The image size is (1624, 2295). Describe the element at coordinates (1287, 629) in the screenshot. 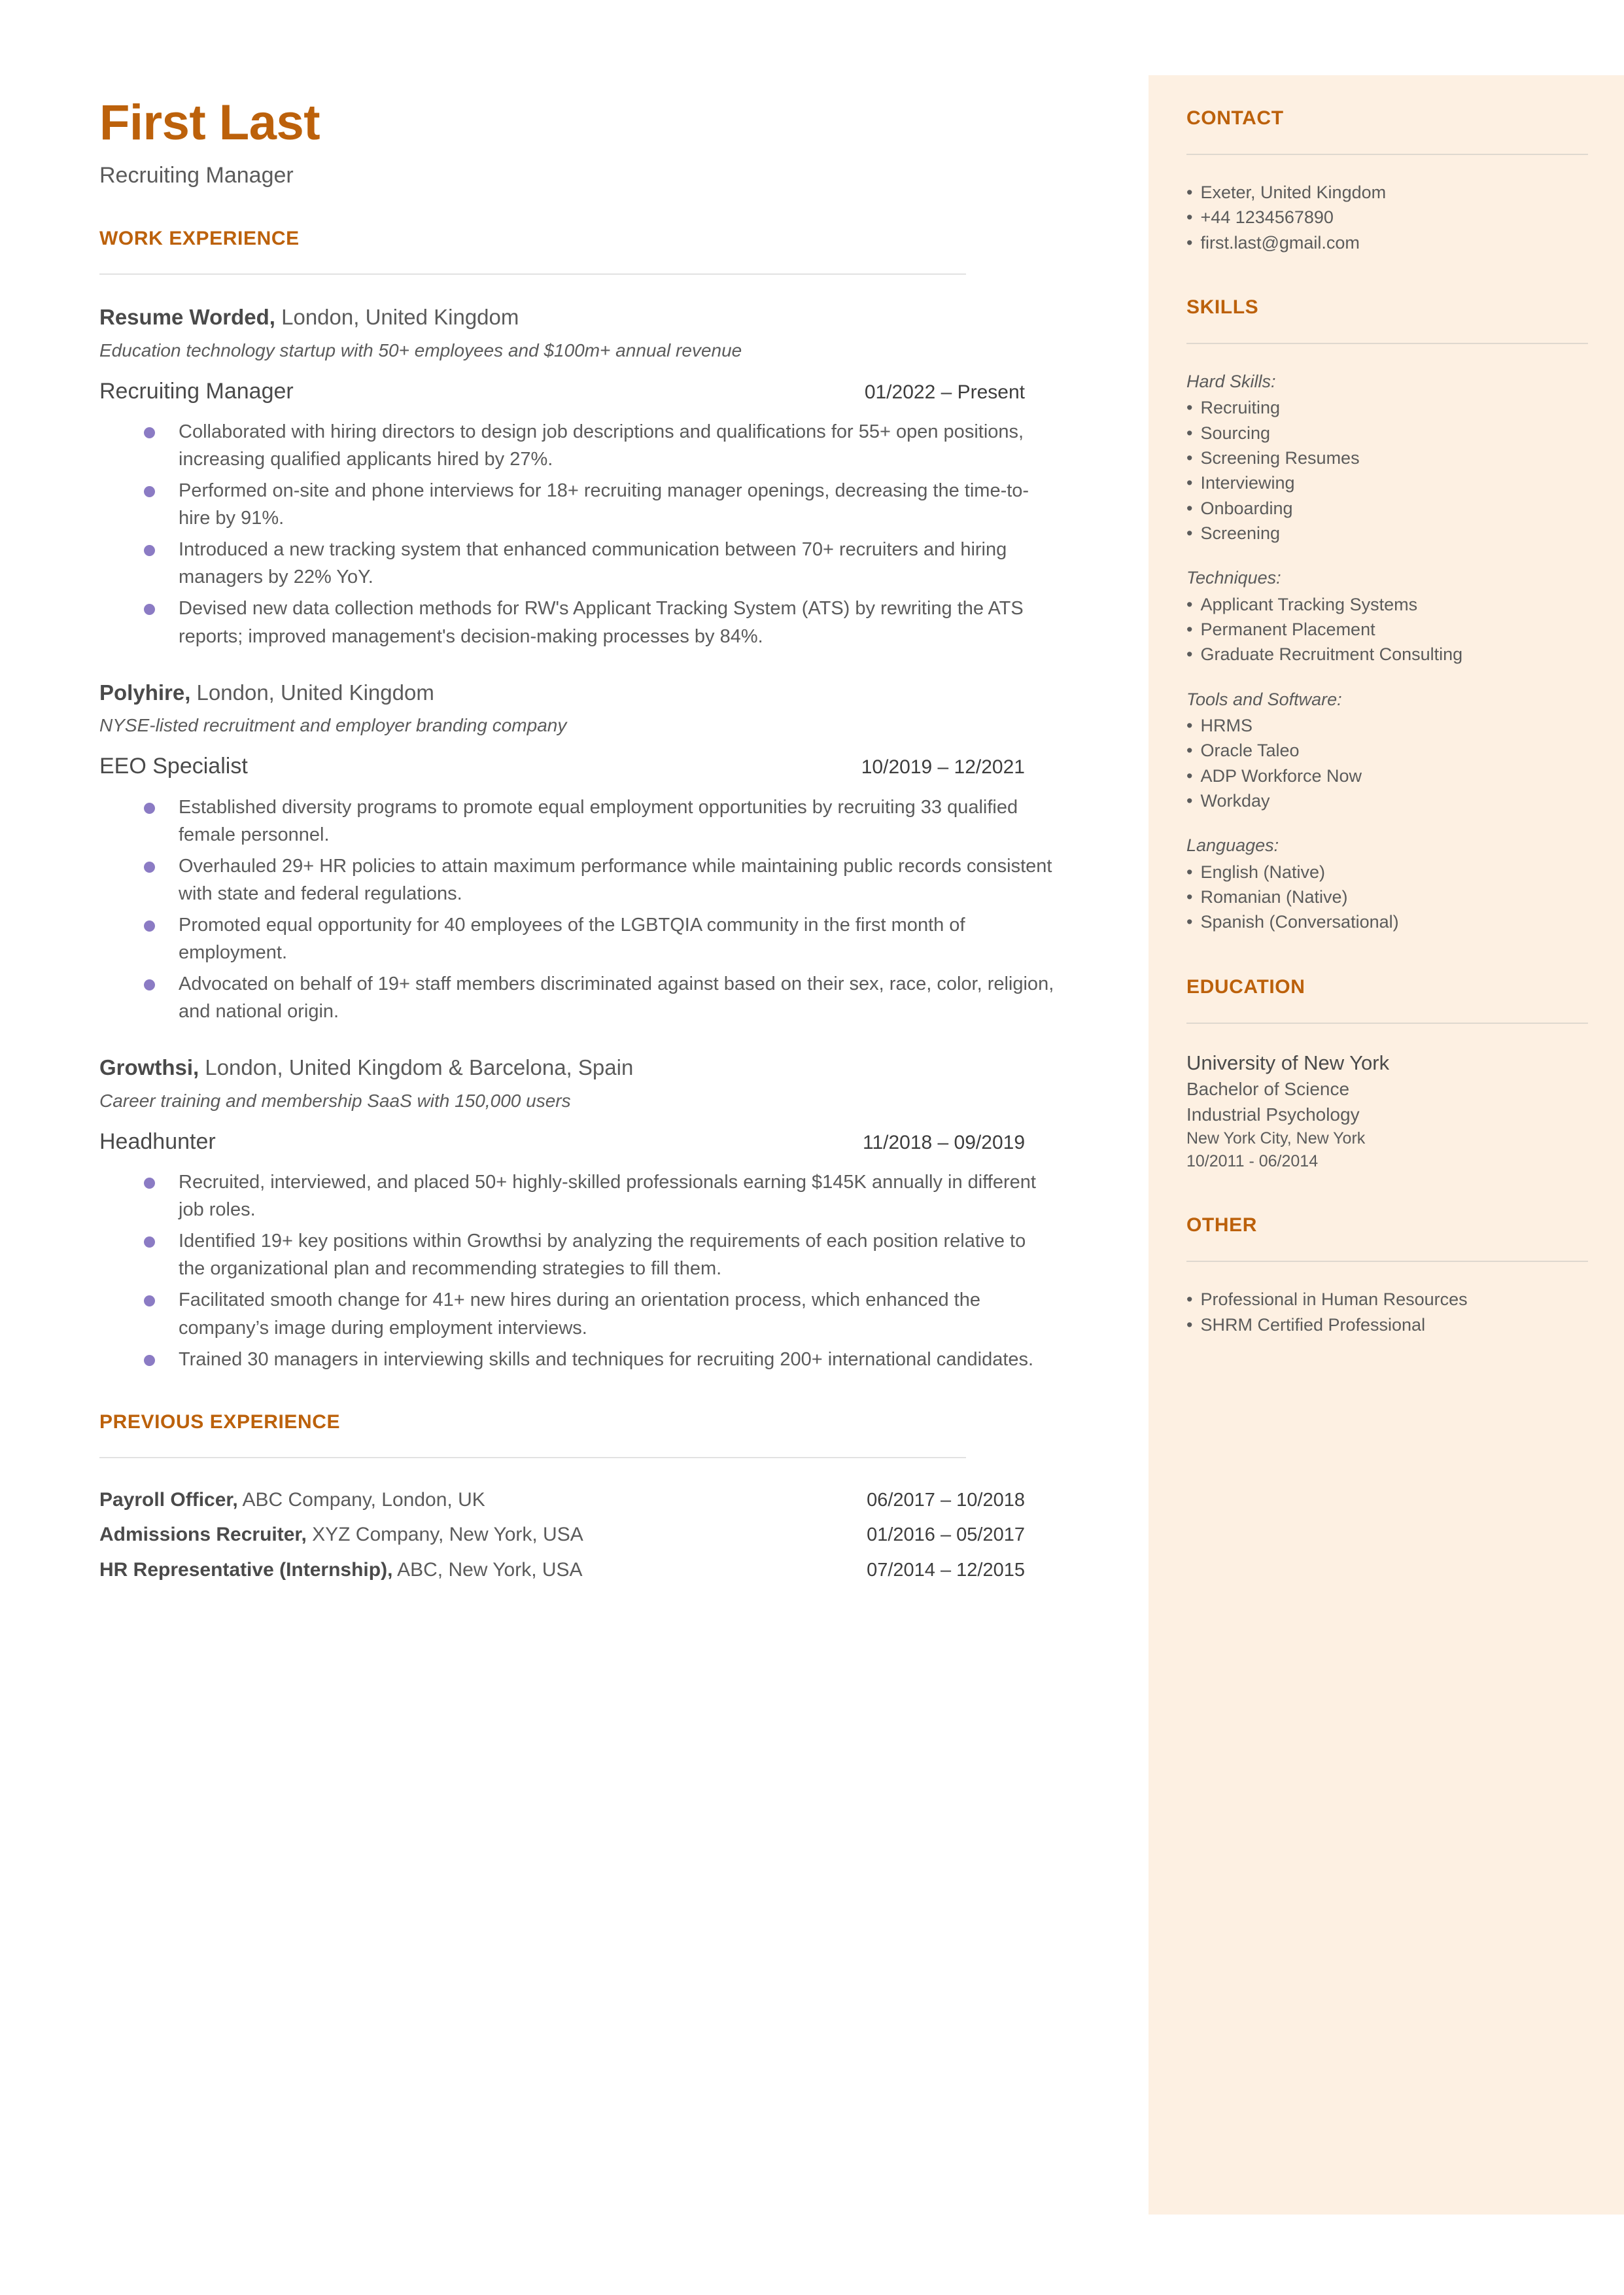

I see `skill-item-label: Permanent Placement` at that location.